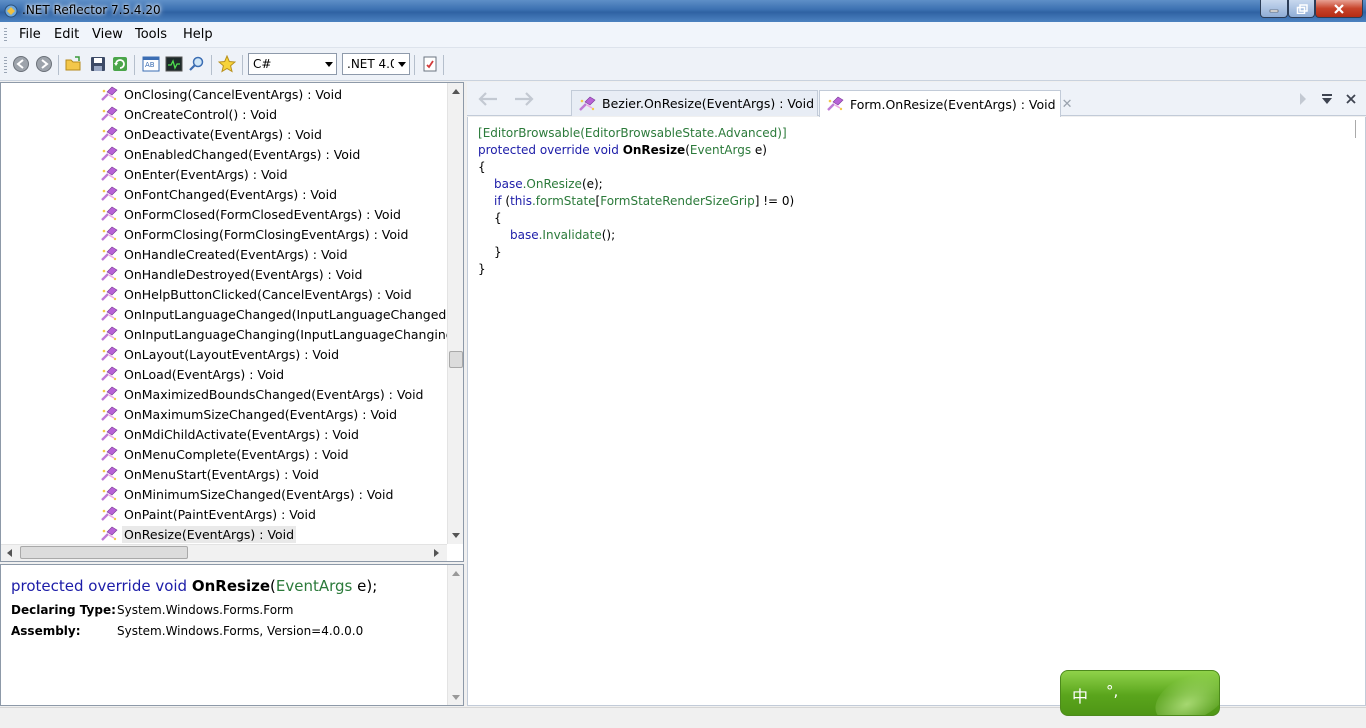 This screenshot has width=1366, height=728. I want to click on scroll-left-icon, so click(9, 553).